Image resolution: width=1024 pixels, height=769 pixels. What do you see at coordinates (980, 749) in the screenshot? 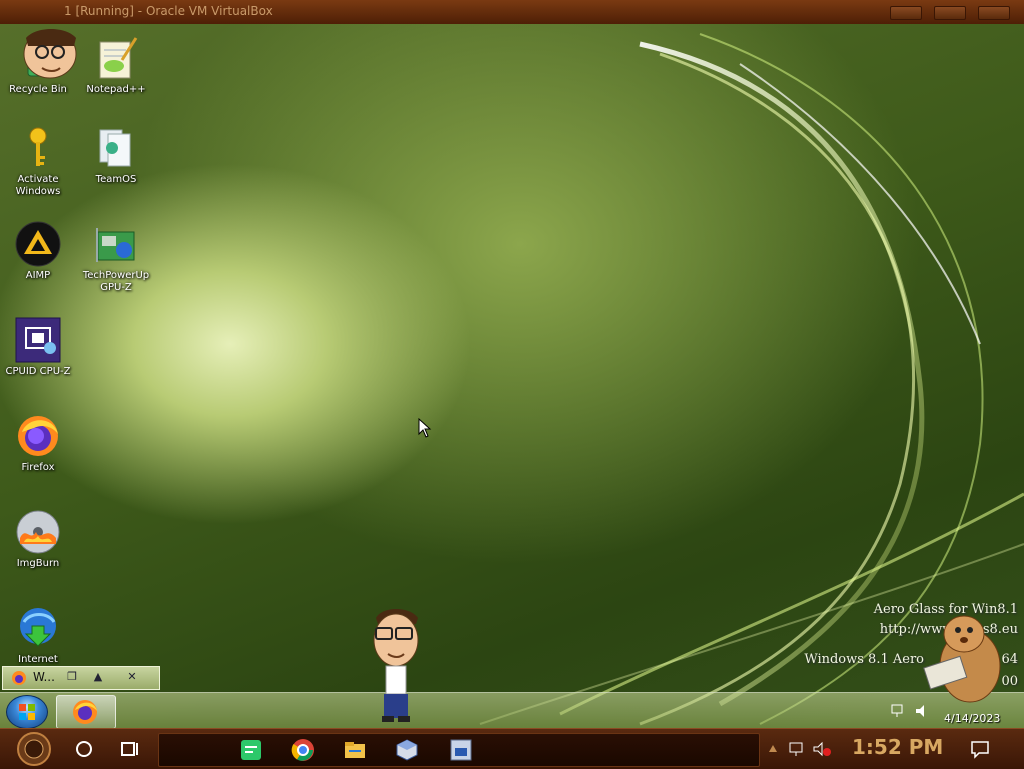
I see `notification-icon` at bounding box center [980, 749].